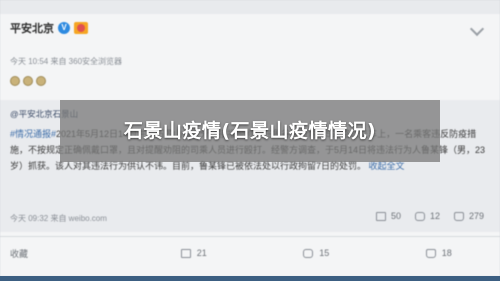  I want to click on share-count: 50, so click(395, 216).